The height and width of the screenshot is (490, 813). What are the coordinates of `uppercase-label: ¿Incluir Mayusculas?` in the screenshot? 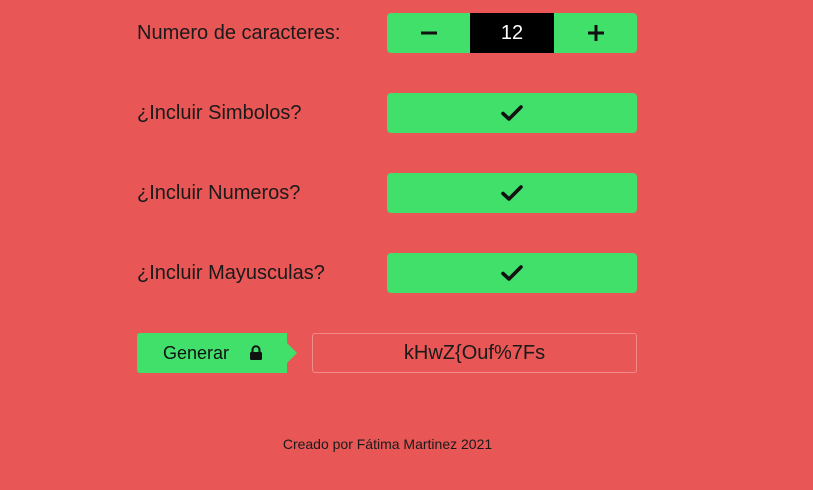 It's located at (231, 272).